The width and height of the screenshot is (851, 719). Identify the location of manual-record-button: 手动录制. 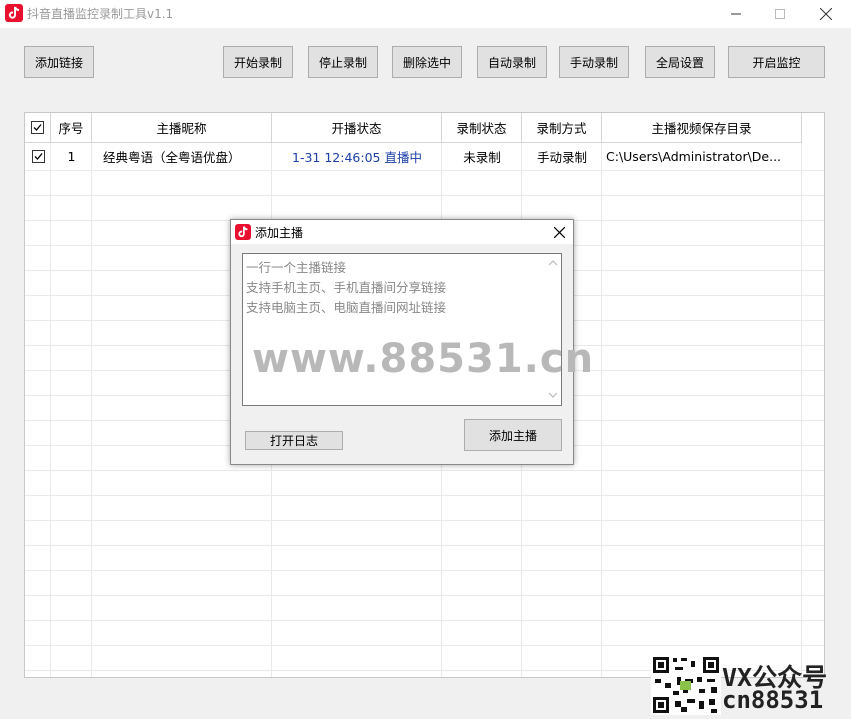
(594, 62).